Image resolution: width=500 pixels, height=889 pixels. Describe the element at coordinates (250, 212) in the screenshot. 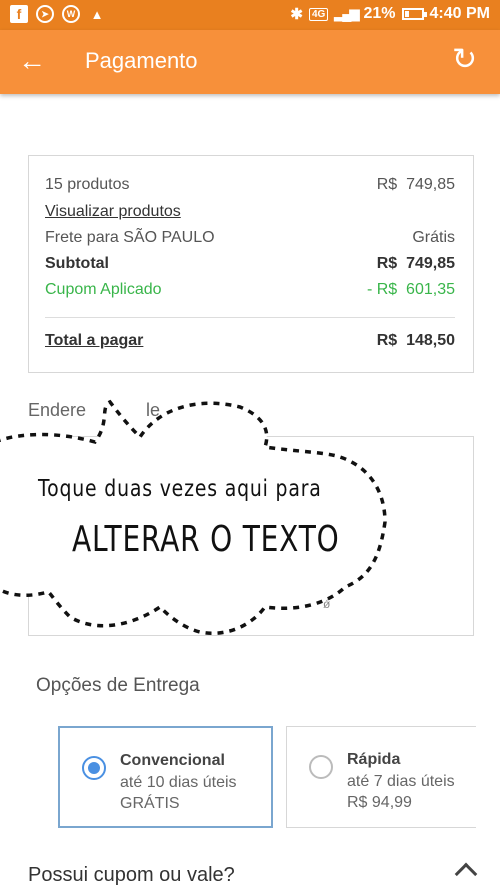

I see `view-products-row: Visualizar produtos` at that location.